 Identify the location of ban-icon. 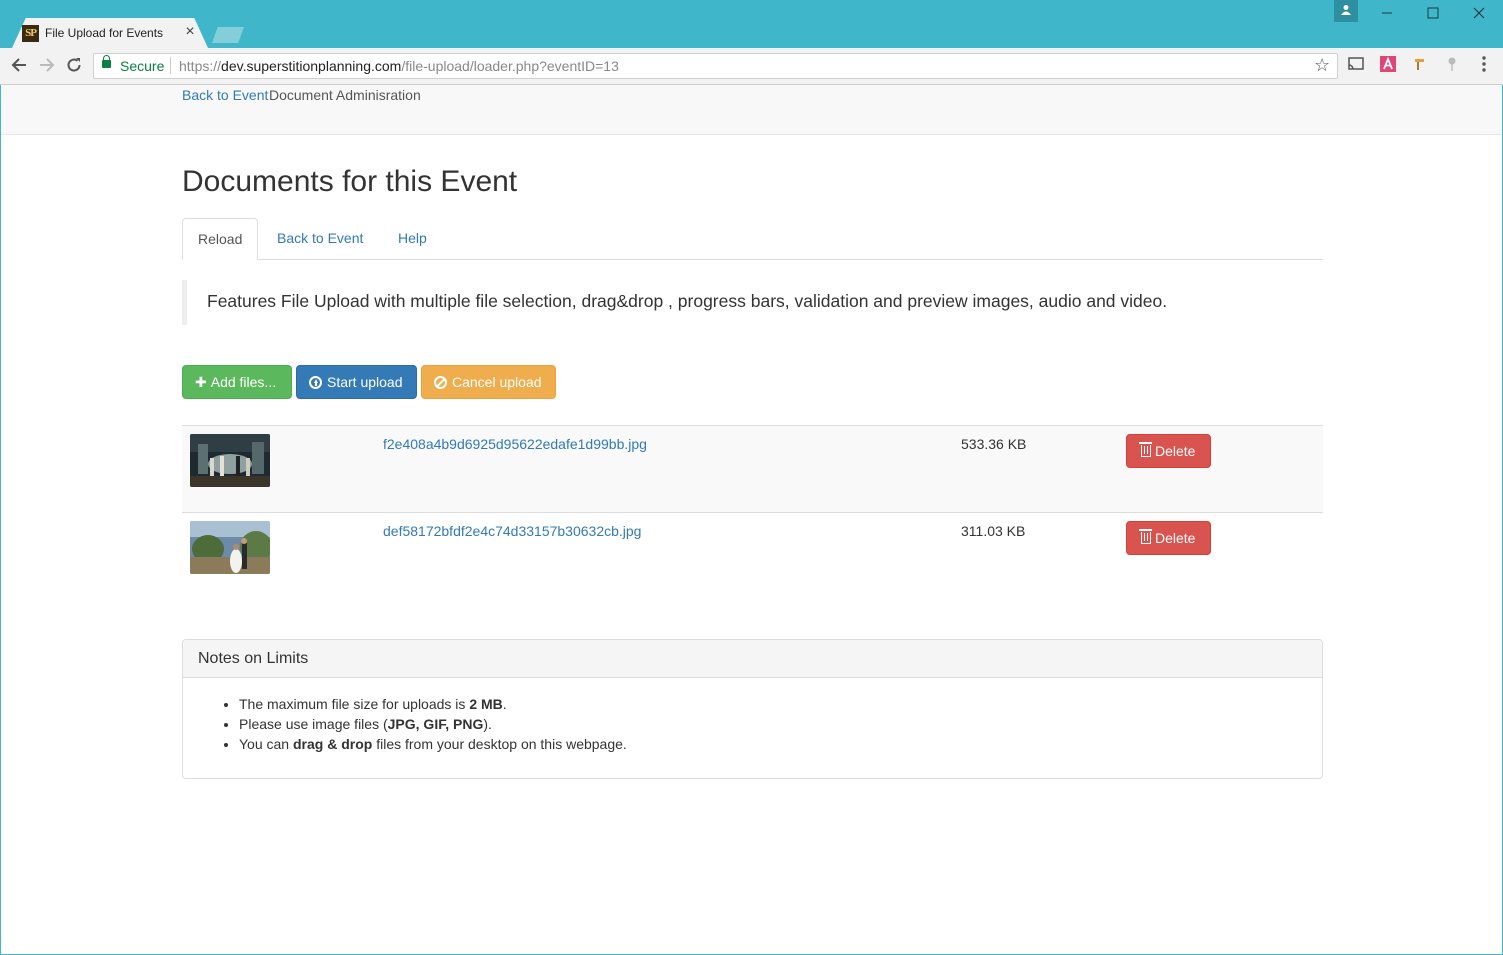
(440, 382).